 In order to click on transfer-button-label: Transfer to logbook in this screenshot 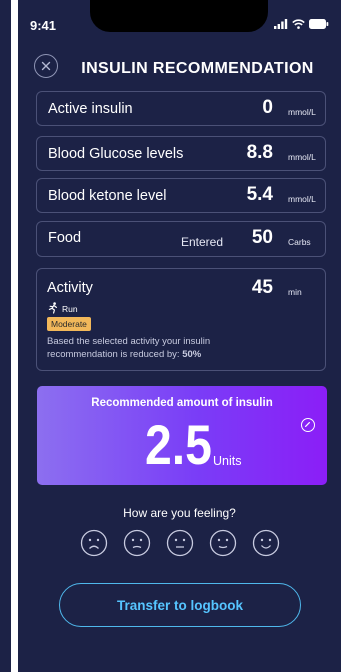, I will do `click(179, 605)`.